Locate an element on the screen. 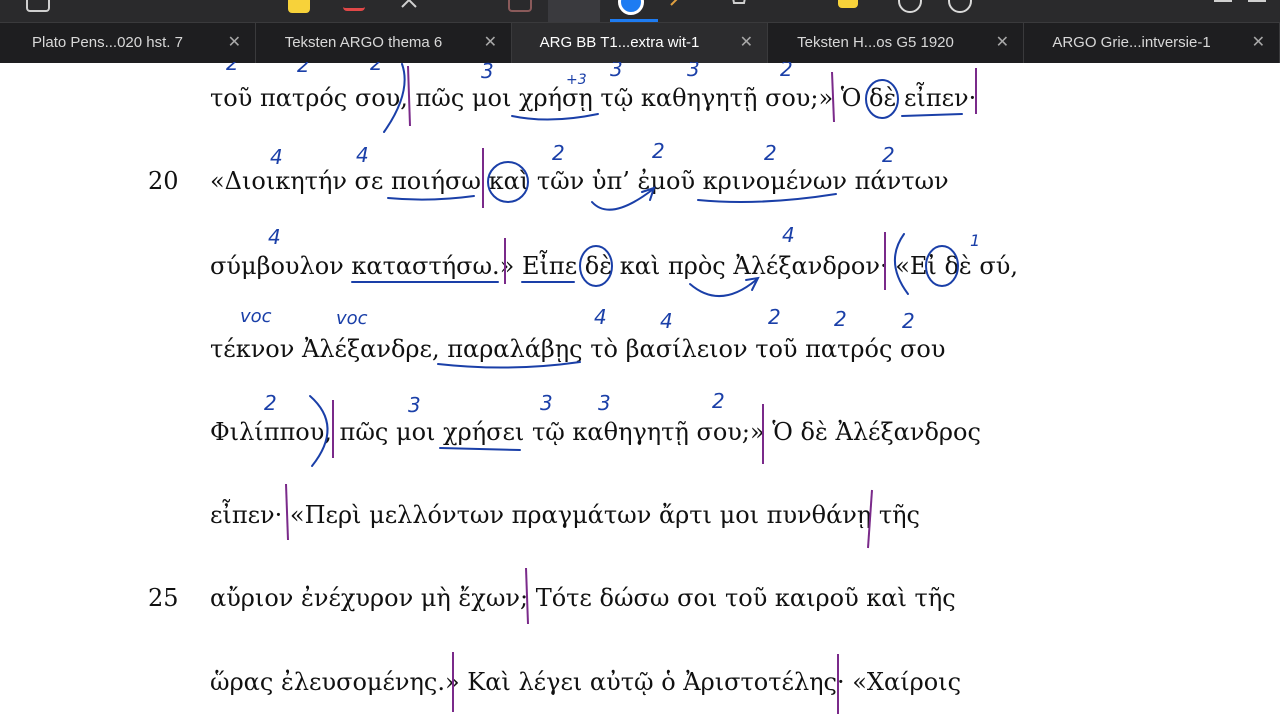  text-color-icon is located at coordinates (354, 5).